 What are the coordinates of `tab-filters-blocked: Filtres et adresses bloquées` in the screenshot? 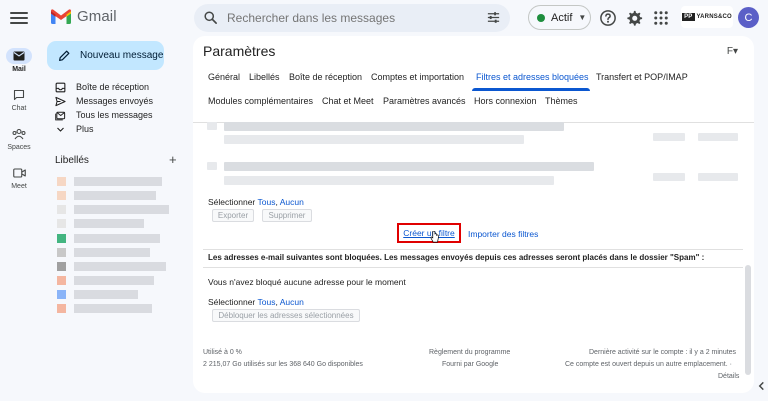 It's located at (532, 77).